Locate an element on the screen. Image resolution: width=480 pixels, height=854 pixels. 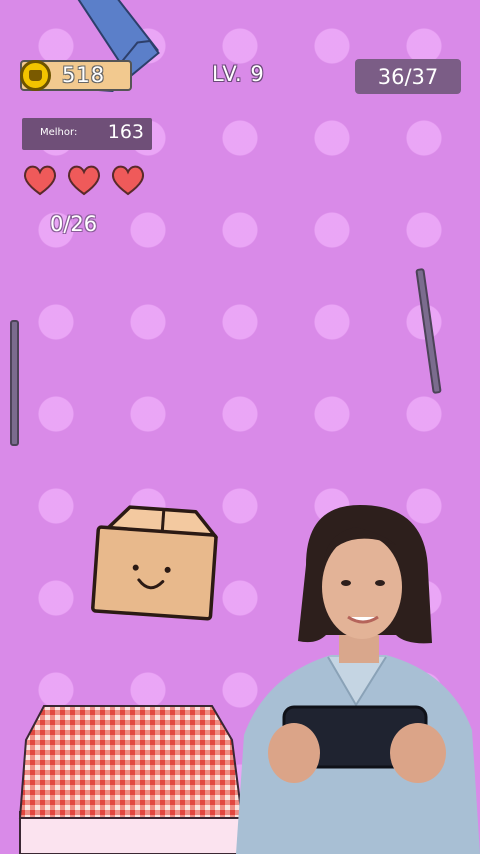
right-rail is located at coordinates (428, 331).